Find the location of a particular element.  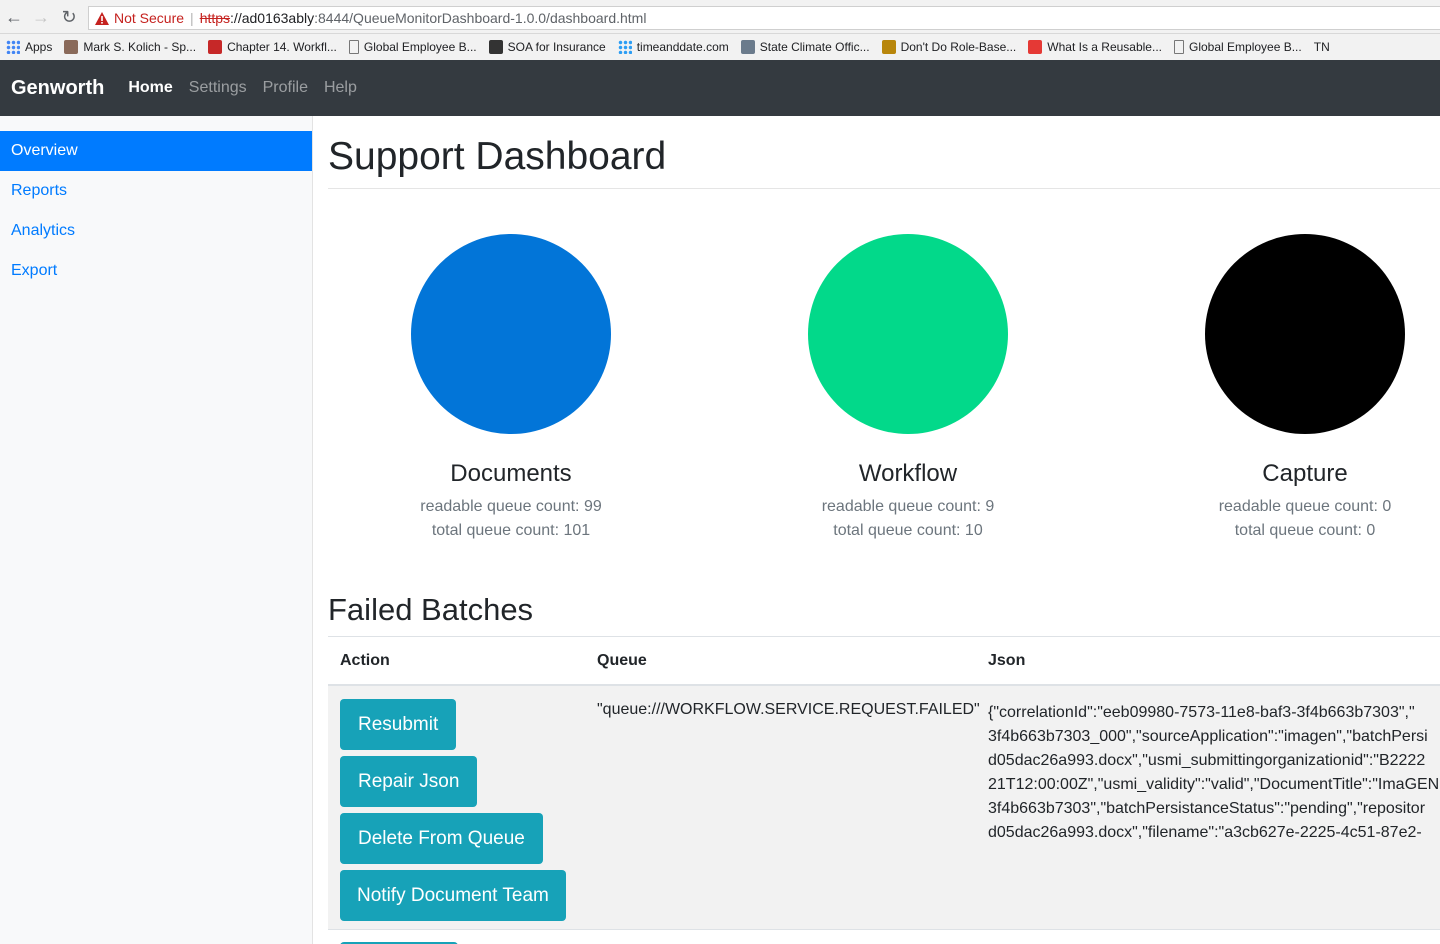

bookmark-label: timeanddate.com is located at coordinates (682, 47).